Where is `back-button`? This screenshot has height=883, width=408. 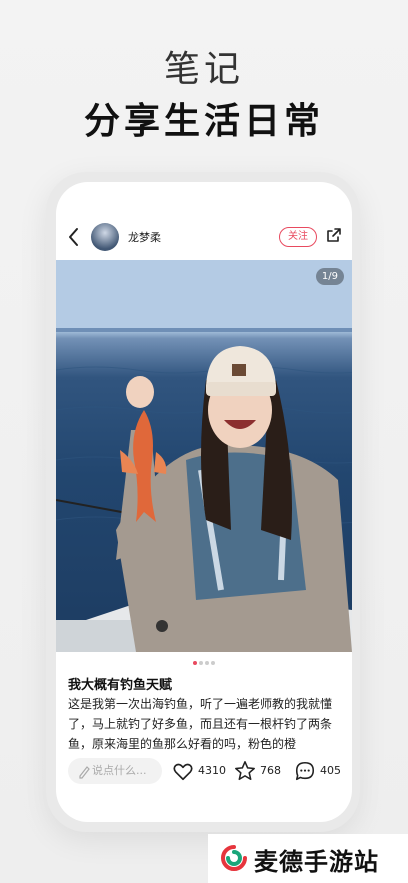
back-button is located at coordinates (74, 237).